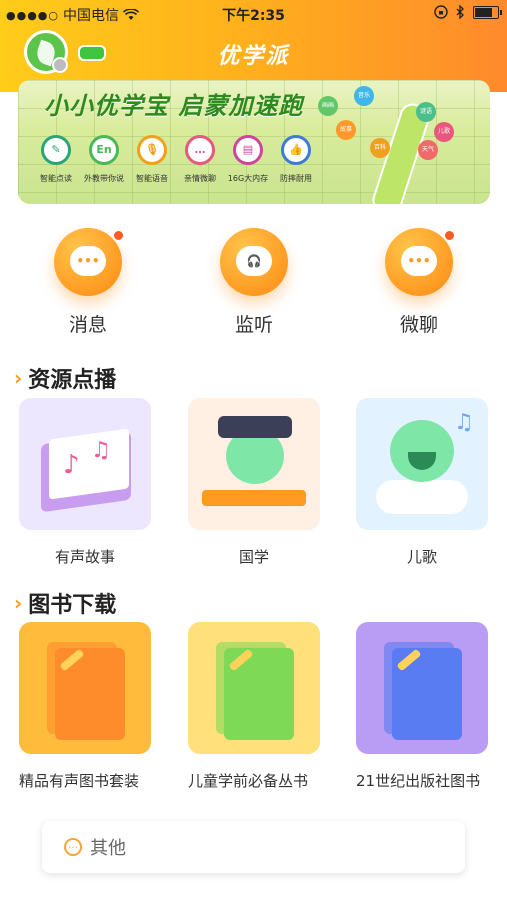 The height and width of the screenshot is (900, 507). I want to click on resource-card: ♫ 儿歌, so click(422, 482).